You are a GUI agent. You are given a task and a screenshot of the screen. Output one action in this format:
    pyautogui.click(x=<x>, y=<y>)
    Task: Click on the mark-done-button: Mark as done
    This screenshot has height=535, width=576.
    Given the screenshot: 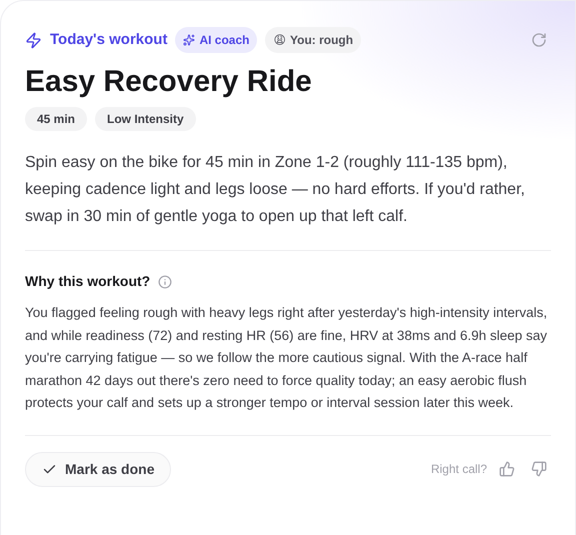 What is the action you would take?
    pyautogui.click(x=98, y=469)
    